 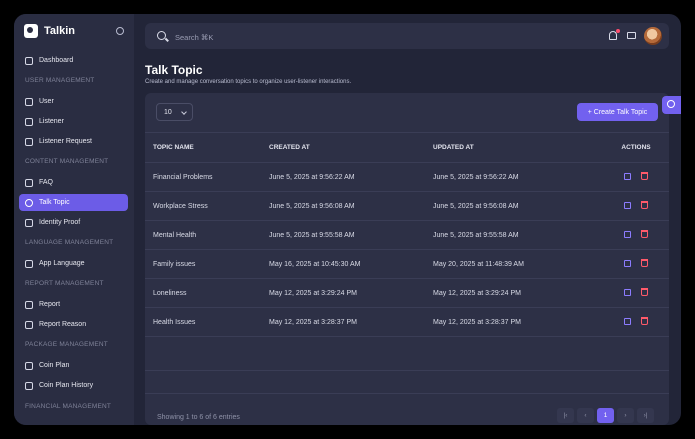 I want to click on sidebar-item-label: Report, so click(x=50, y=304).